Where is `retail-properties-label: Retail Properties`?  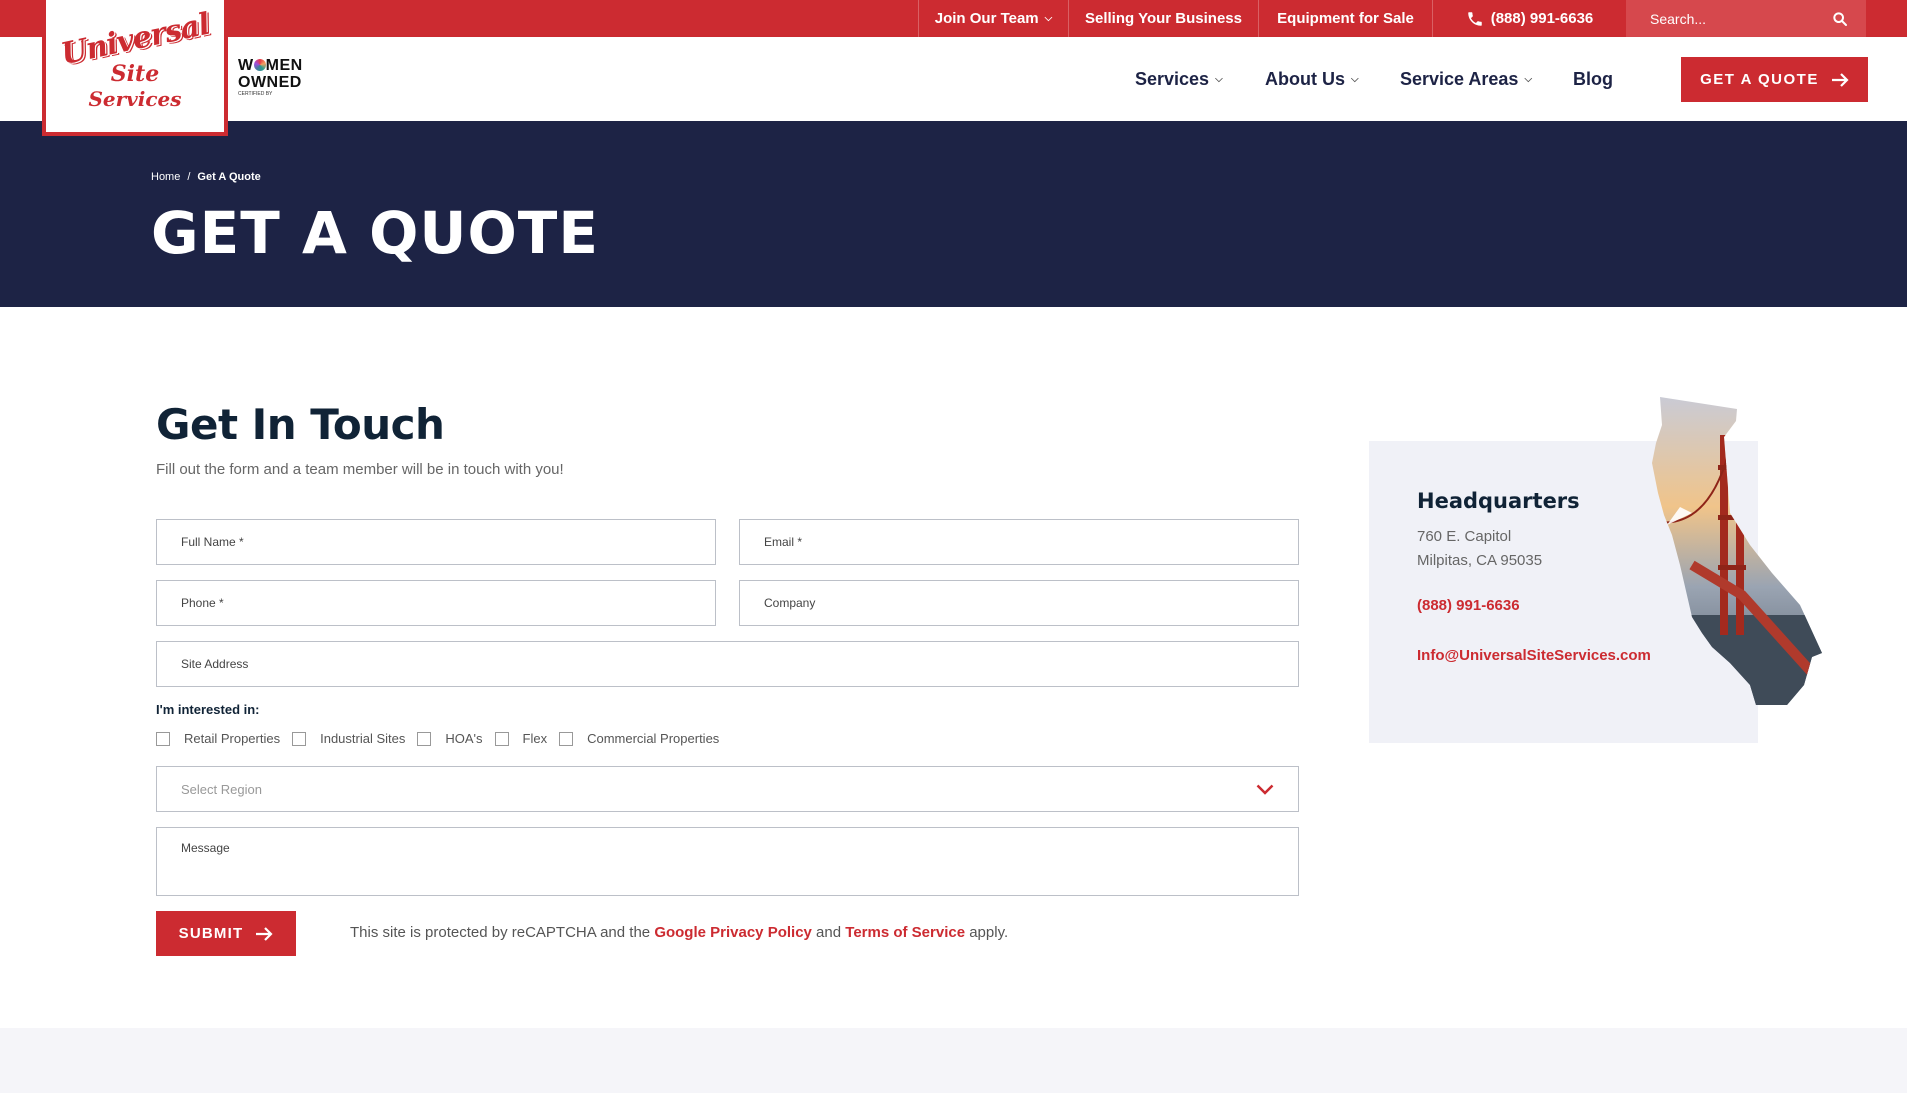
retail-properties-label: Retail Properties is located at coordinates (232, 738).